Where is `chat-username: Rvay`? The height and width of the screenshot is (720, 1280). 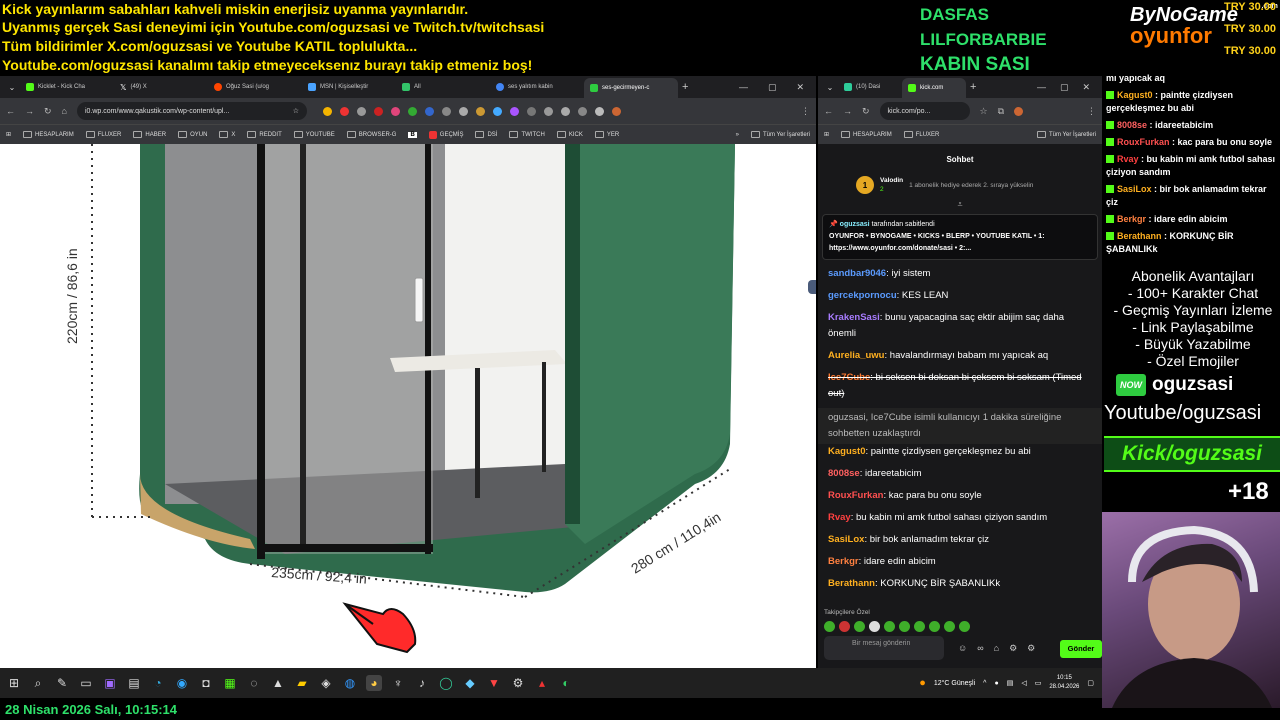
chat-username: Rvay is located at coordinates (839, 517).